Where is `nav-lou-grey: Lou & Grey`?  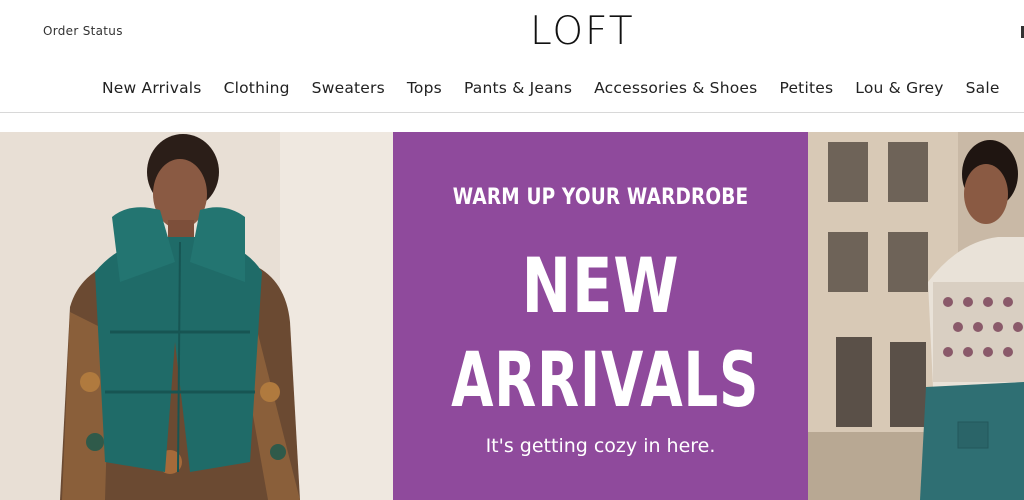 nav-lou-grey: Lou & Grey is located at coordinates (899, 88).